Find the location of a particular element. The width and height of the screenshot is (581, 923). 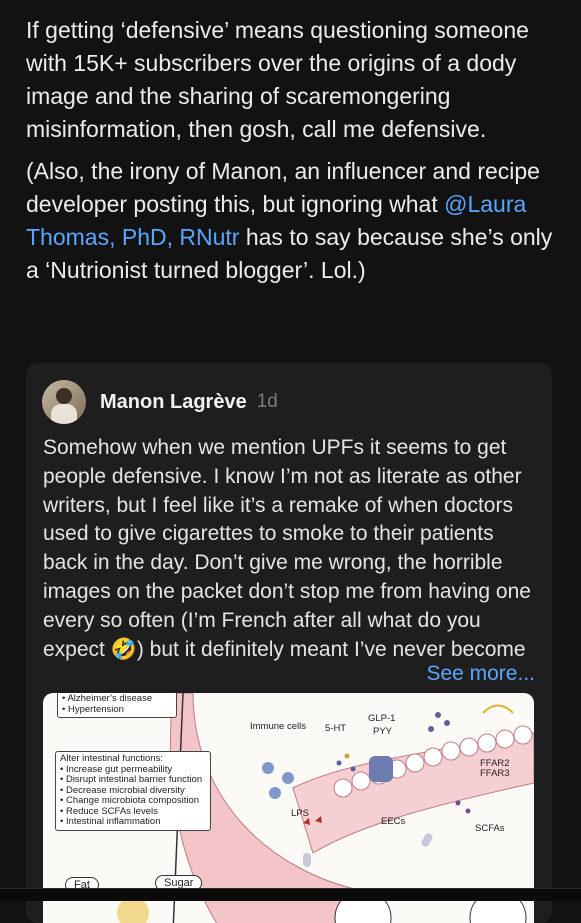

glp1-label: GLP-1 is located at coordinates (382, 718).